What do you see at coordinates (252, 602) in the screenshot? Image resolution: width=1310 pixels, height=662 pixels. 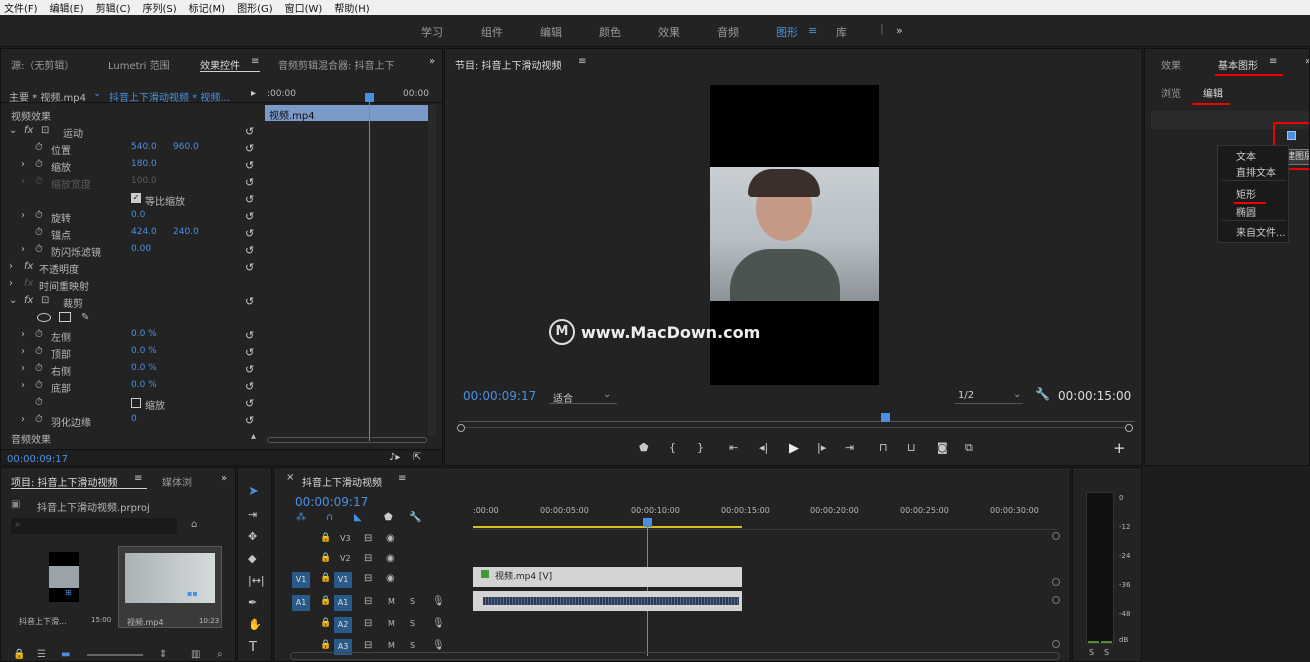 I see `pen-tool-icon: ✒` at bounding box center [252, 602].